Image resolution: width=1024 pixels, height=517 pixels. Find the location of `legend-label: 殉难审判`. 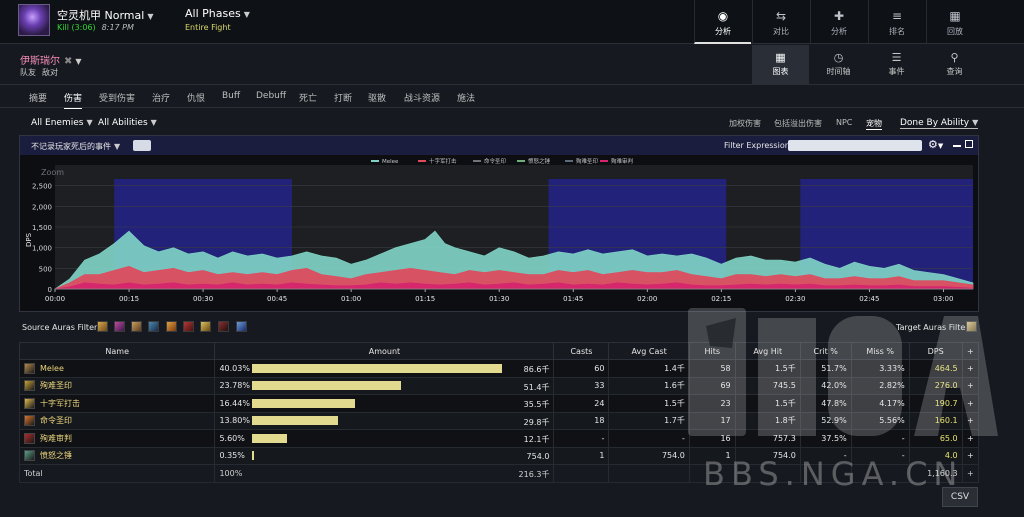

legend-label: 殉难审判 is located at coordinates (622, 161).